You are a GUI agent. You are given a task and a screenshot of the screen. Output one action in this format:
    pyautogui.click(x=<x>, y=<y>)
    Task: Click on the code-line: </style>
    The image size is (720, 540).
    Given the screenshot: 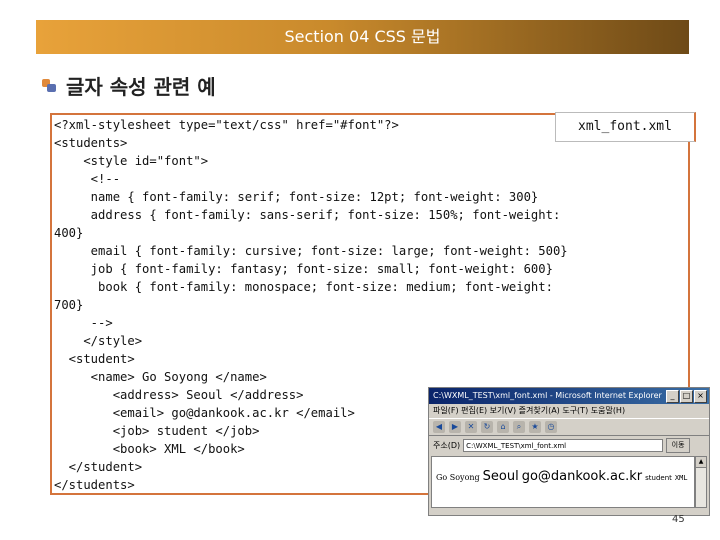 What is the action you would take?
    pyautogui.click(x=98, y=341)
    